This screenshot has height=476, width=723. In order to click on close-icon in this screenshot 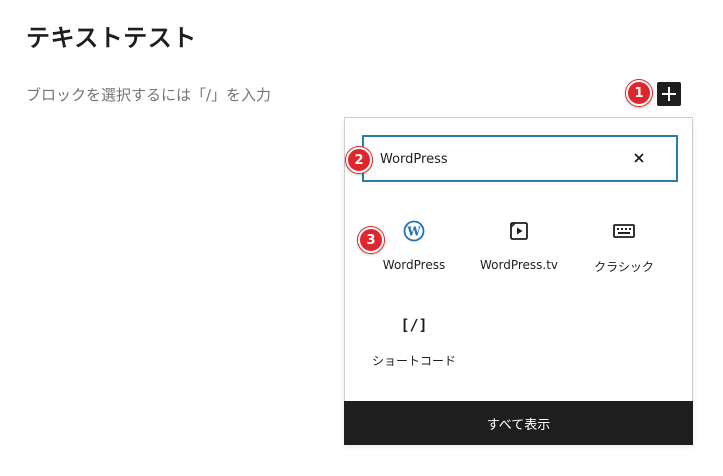, I will do `click(639, 158)`.